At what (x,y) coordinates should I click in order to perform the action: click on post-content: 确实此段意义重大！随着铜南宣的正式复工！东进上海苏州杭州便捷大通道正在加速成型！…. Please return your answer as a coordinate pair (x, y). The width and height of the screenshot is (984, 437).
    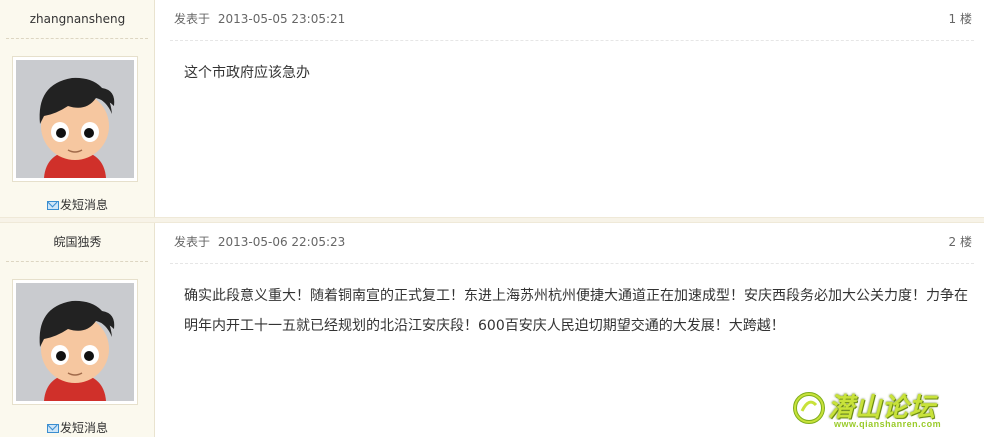
    Looking at the image, I should click on (576, 311).